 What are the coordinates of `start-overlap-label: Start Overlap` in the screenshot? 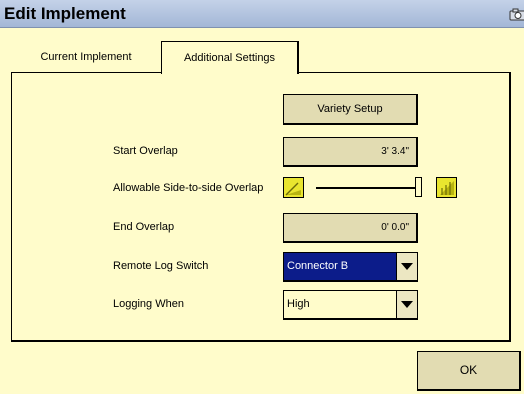 It's located at (145, 151).